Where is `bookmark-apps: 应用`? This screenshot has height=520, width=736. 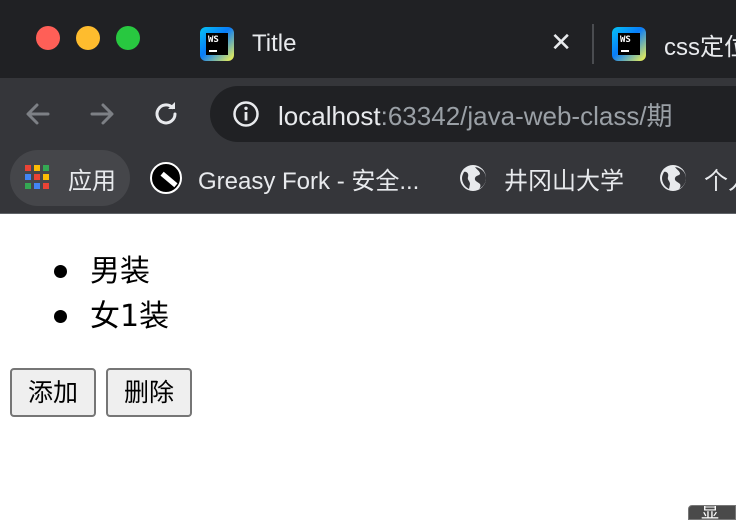 bookmark-apps: 应用 is located at coordinates (70, 178).